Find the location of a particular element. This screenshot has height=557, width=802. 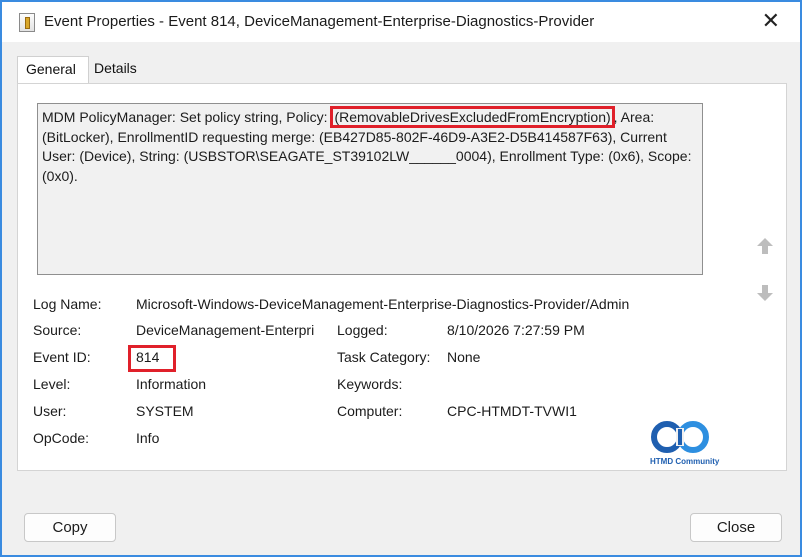

task-category-value: None is located at coordinates (463, 357).